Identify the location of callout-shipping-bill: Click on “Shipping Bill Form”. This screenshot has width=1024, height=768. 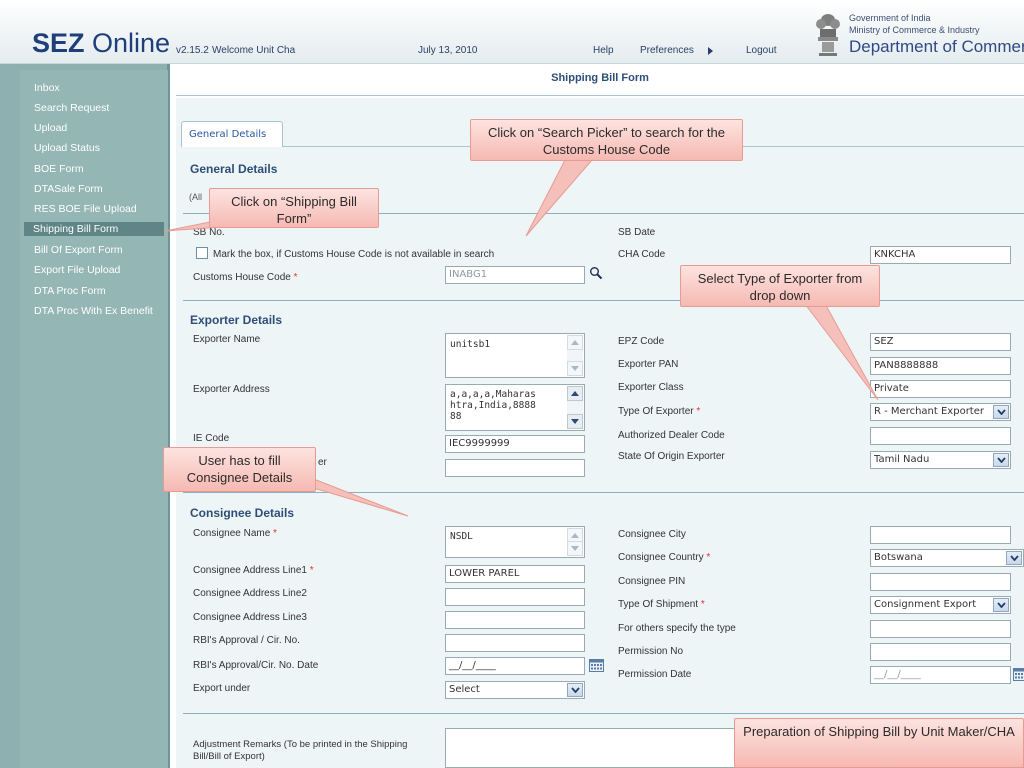
(294, 208).